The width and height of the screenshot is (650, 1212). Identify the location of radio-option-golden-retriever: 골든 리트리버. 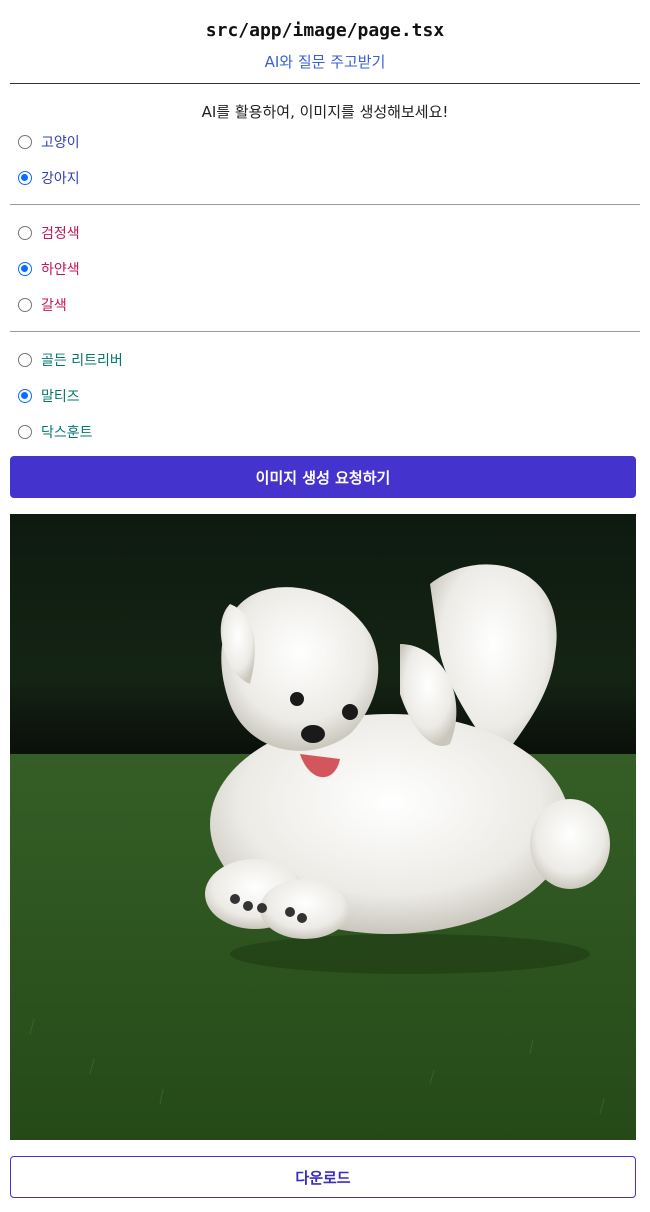
(325, 360).